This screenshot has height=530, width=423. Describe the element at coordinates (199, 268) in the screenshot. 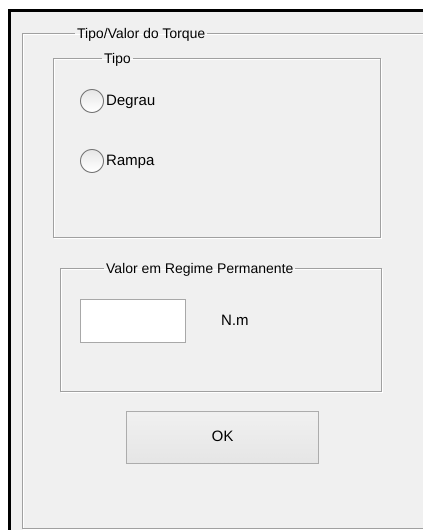

I see `group-title: Valor em Regime Permanente` at that location.